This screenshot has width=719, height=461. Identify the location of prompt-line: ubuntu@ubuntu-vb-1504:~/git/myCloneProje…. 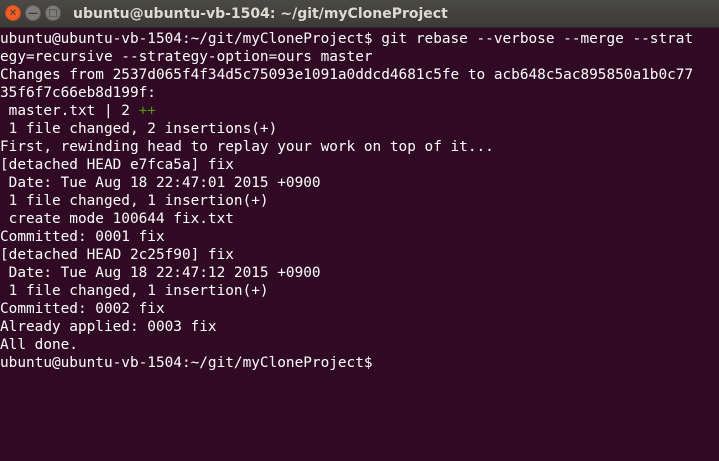
(359, 363).